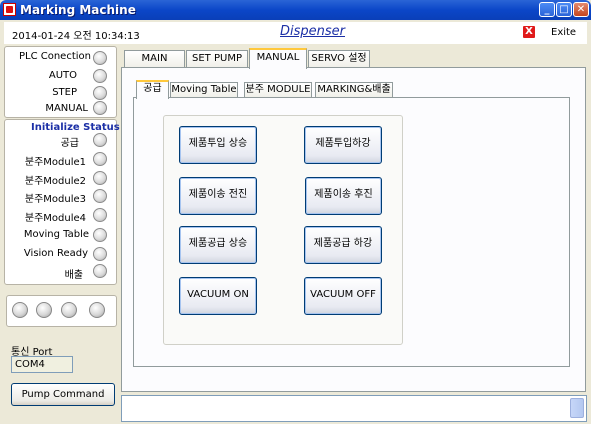  What do you see at coordinates (218, 196) in the screenshot?
I see `transfer-forward-button: 제품이송 전진` at bounding box center [218, 196].